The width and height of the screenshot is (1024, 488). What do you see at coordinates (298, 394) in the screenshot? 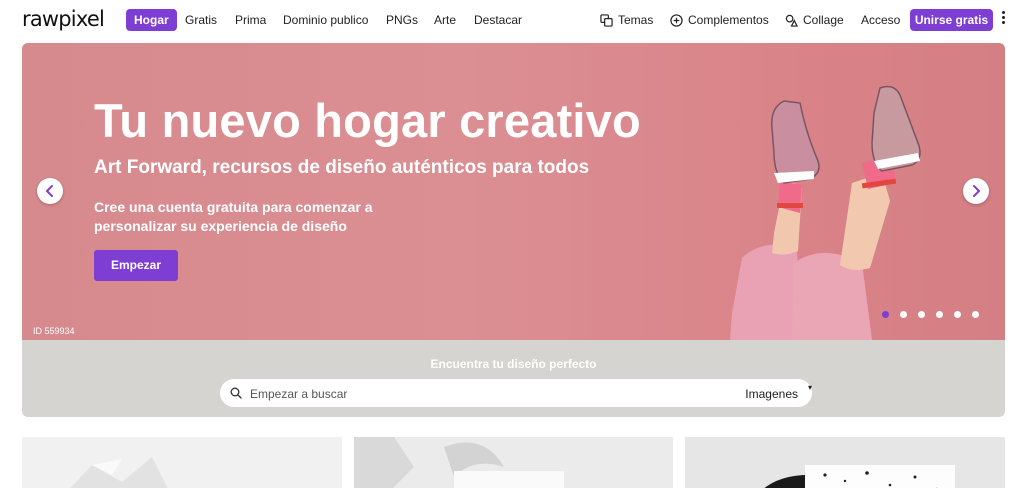
I see `search-input: Empezar a buscar` at bounding box center [298, 394].